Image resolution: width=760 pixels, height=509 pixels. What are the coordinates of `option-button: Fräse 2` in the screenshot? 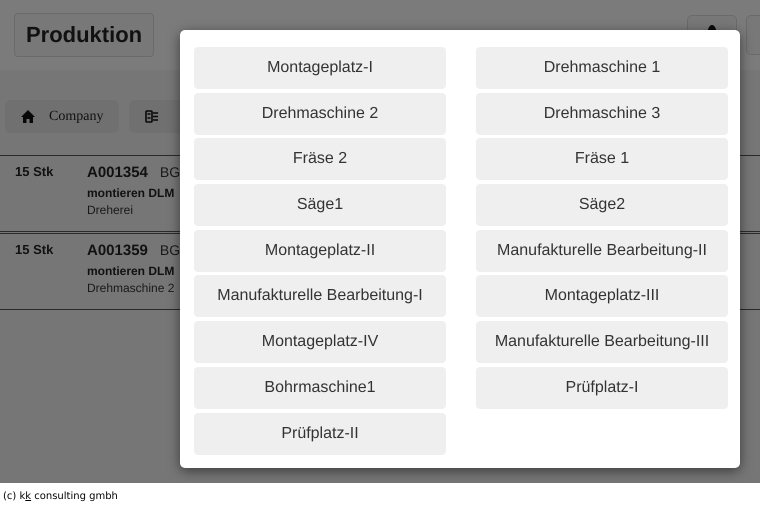 It's located at (320, 159).